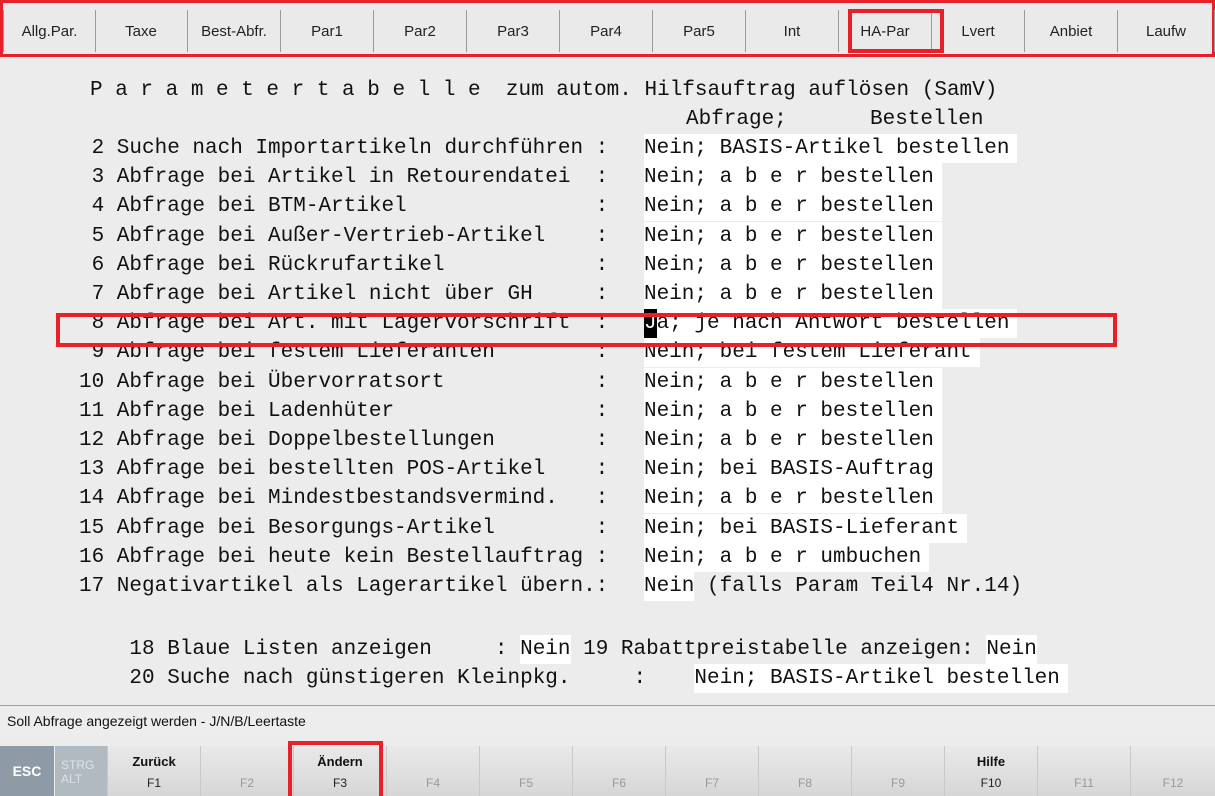 Image resolution: width=1215 pixels, height=796 pixels. I want to click on tab-par5: Par5, so click(699, 31).